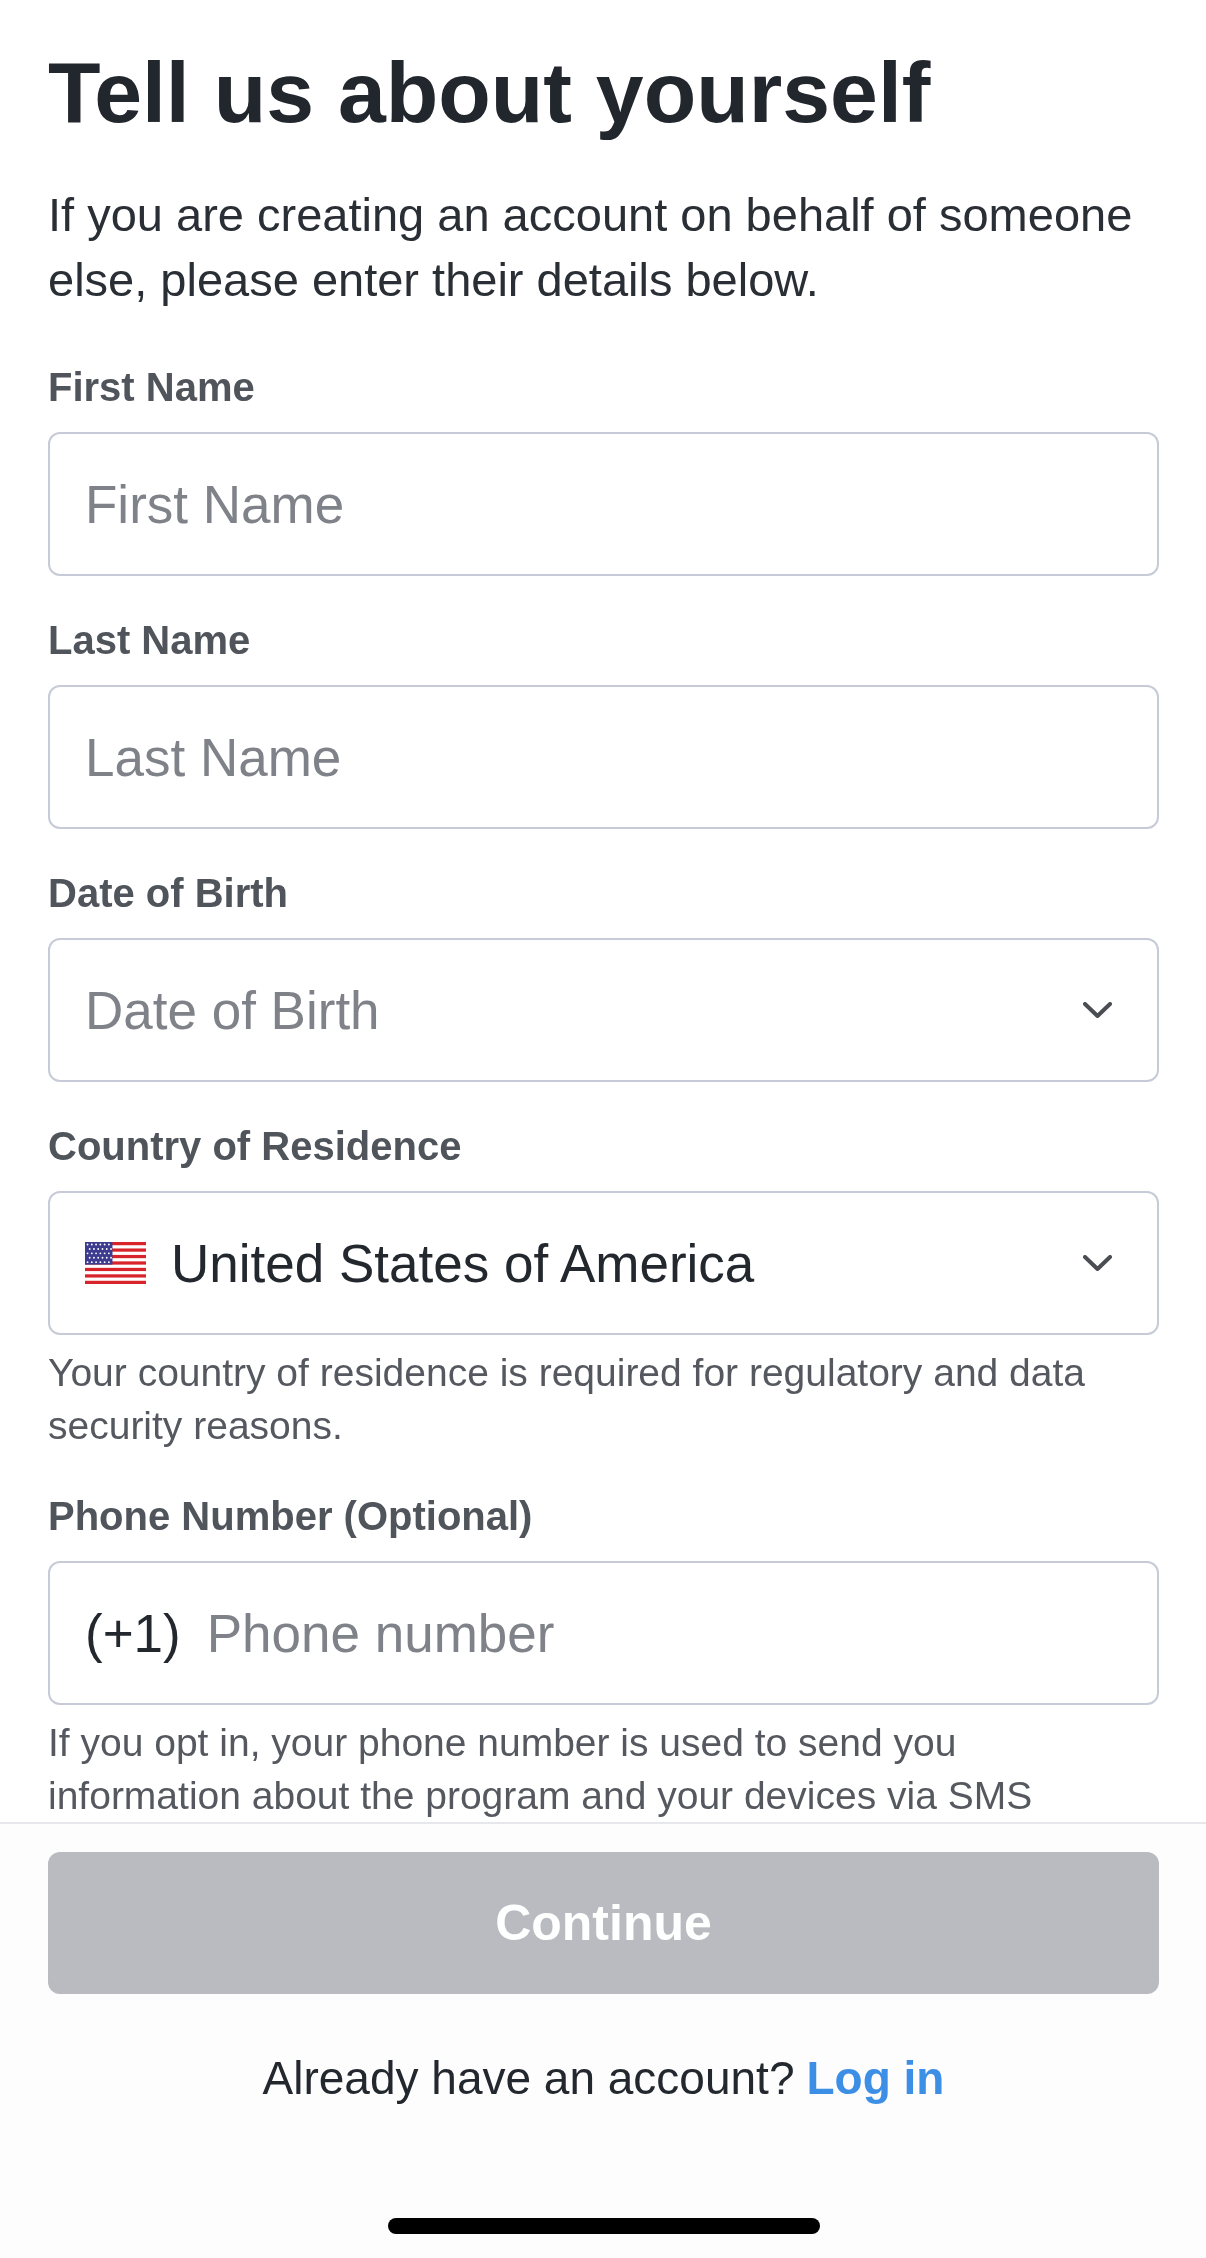  I want to click on page-title: Tell us about yourself, so click(490, 92).